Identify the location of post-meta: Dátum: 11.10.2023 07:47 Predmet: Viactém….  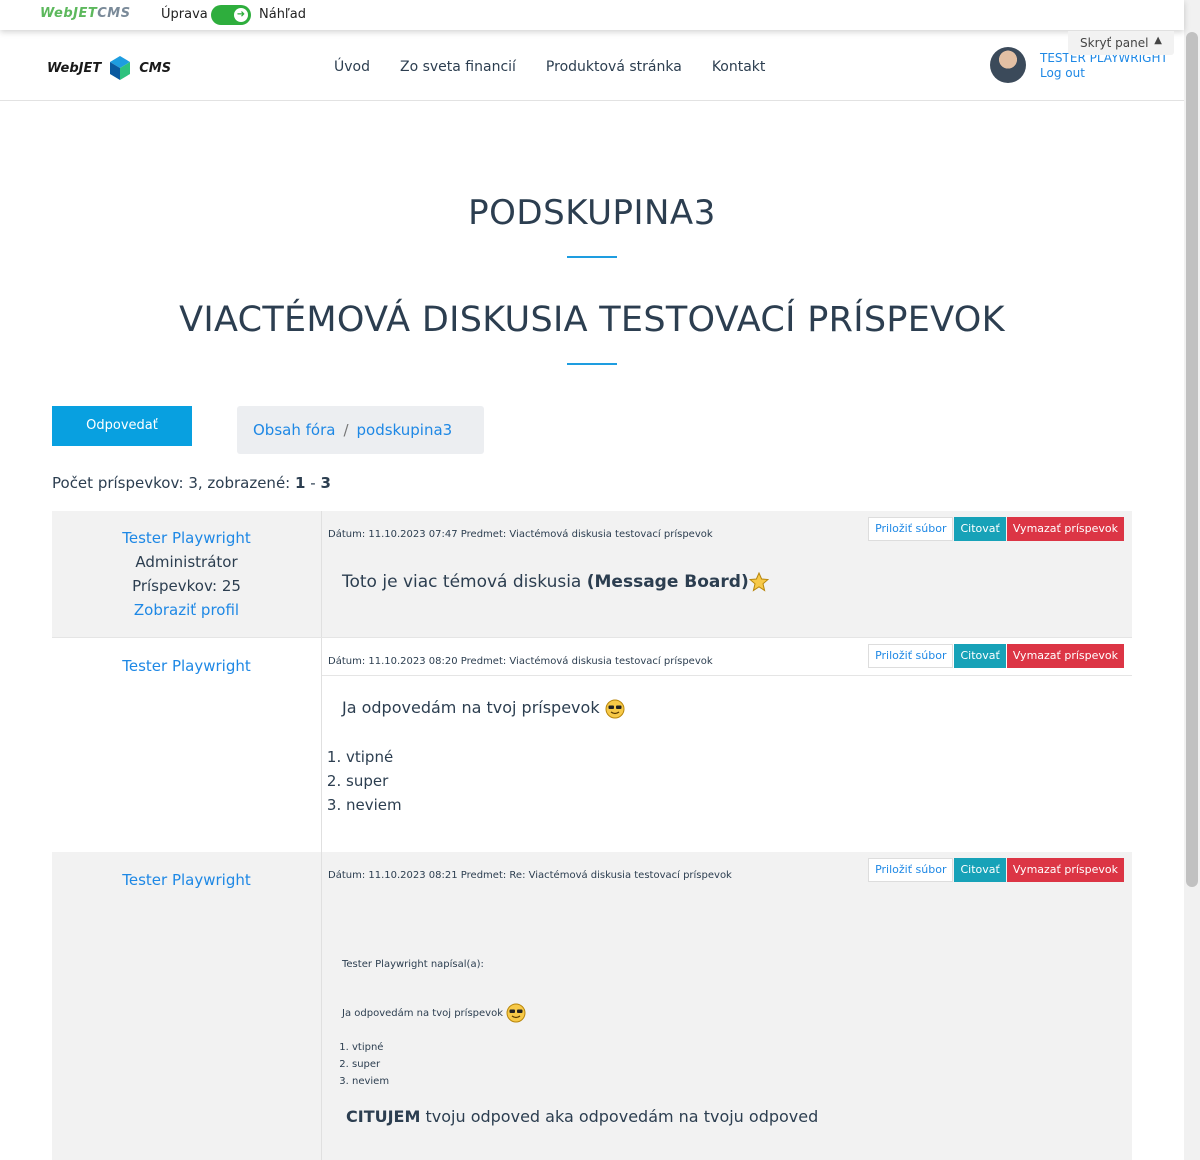
(520, 534).